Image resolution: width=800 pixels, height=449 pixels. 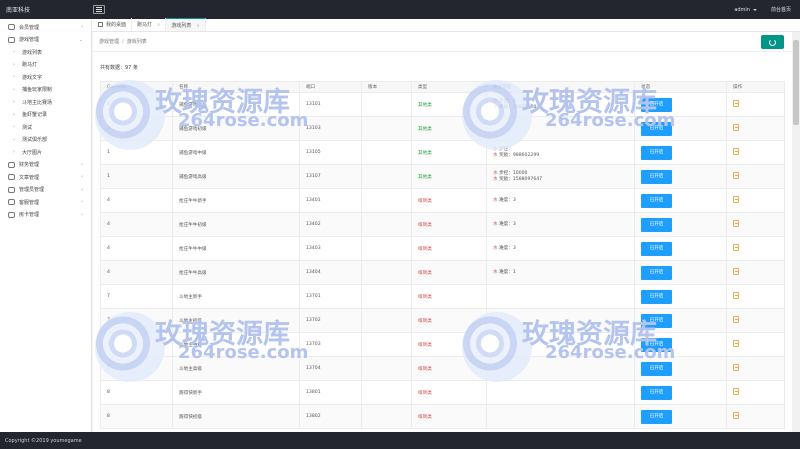 What do you see at coordinates (136, 248) in the screenshot?
I see `cell-gameid: 4` at bounding box center [136, 248].